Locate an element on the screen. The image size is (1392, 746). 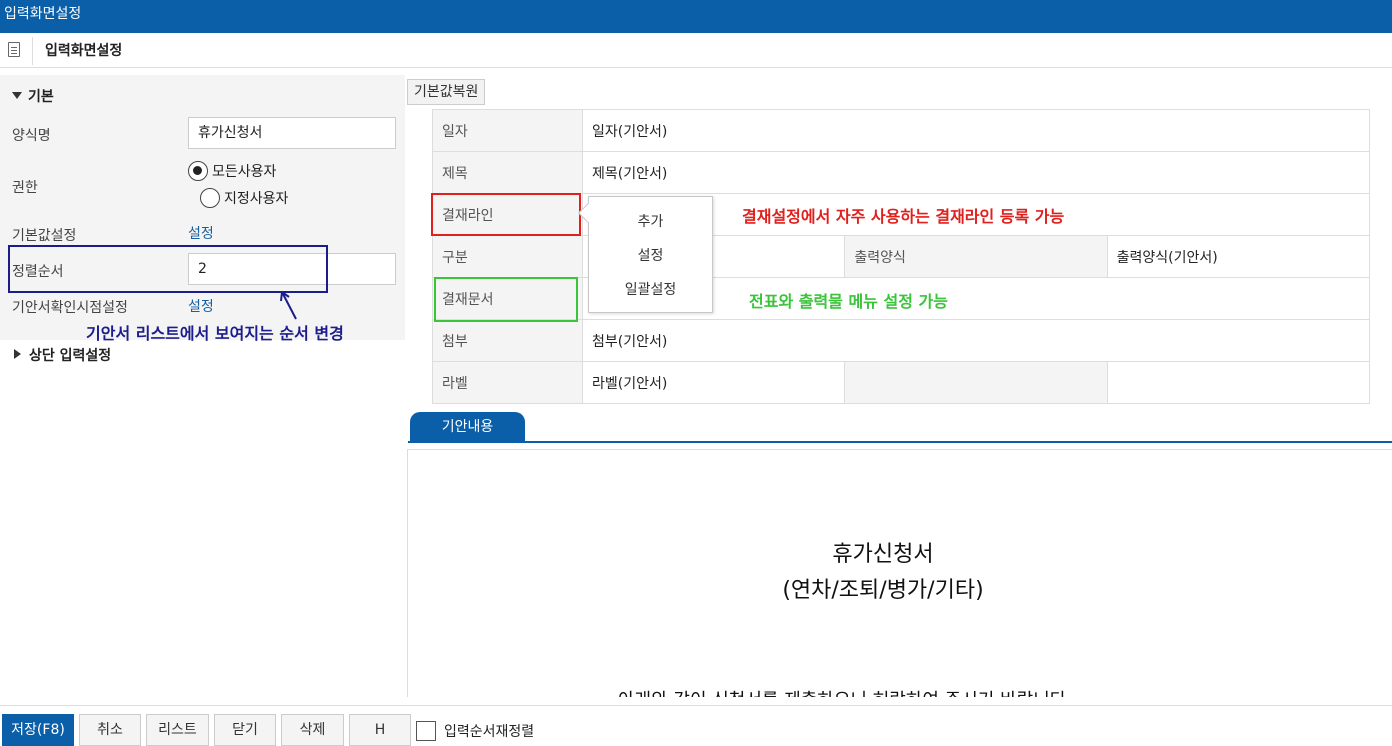
table-row: 일자 일자(기안서) is located at coordinates (901, 130).